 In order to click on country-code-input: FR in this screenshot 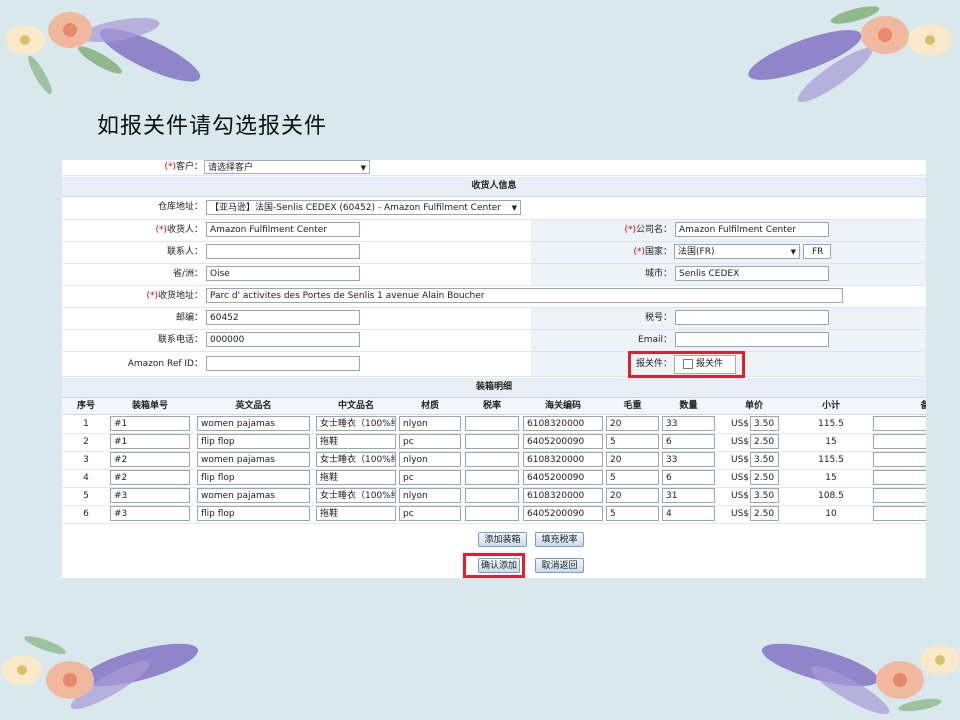, I will do `click(817, 251)`.